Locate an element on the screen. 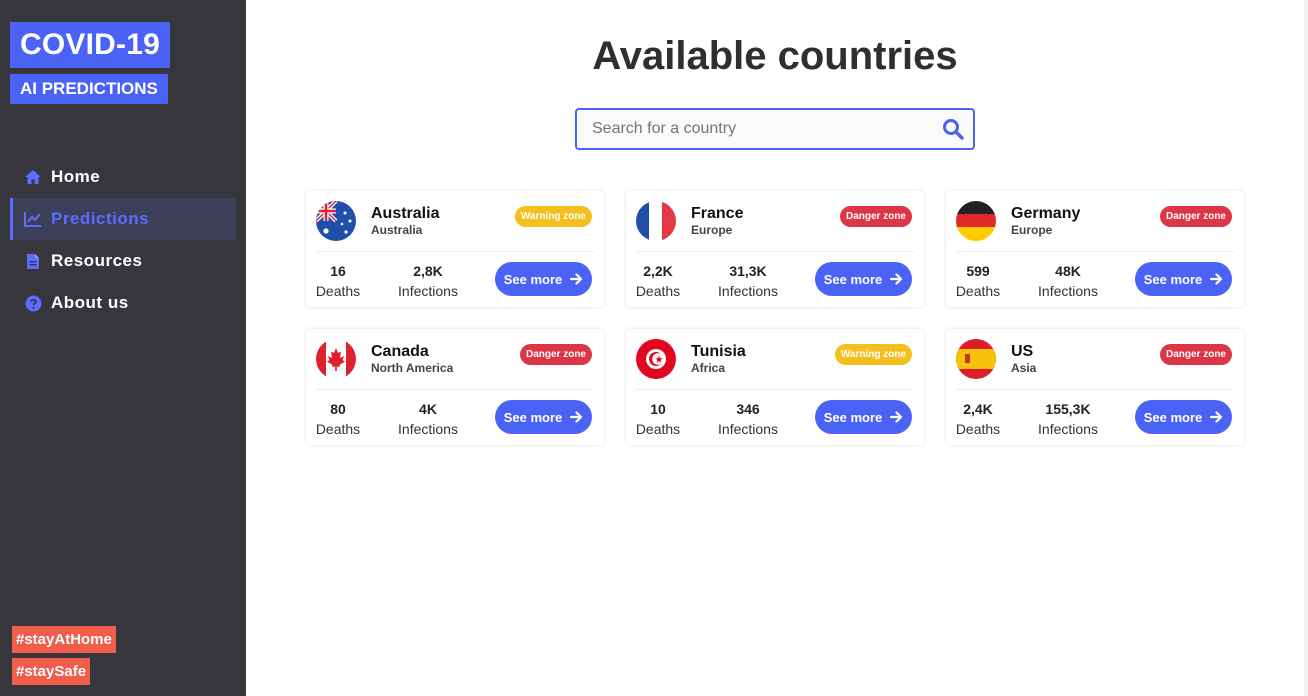 This screenshot has width=1308, height=696. sidebar-item-predictions: Predictions is located at coordinates (123, 219).